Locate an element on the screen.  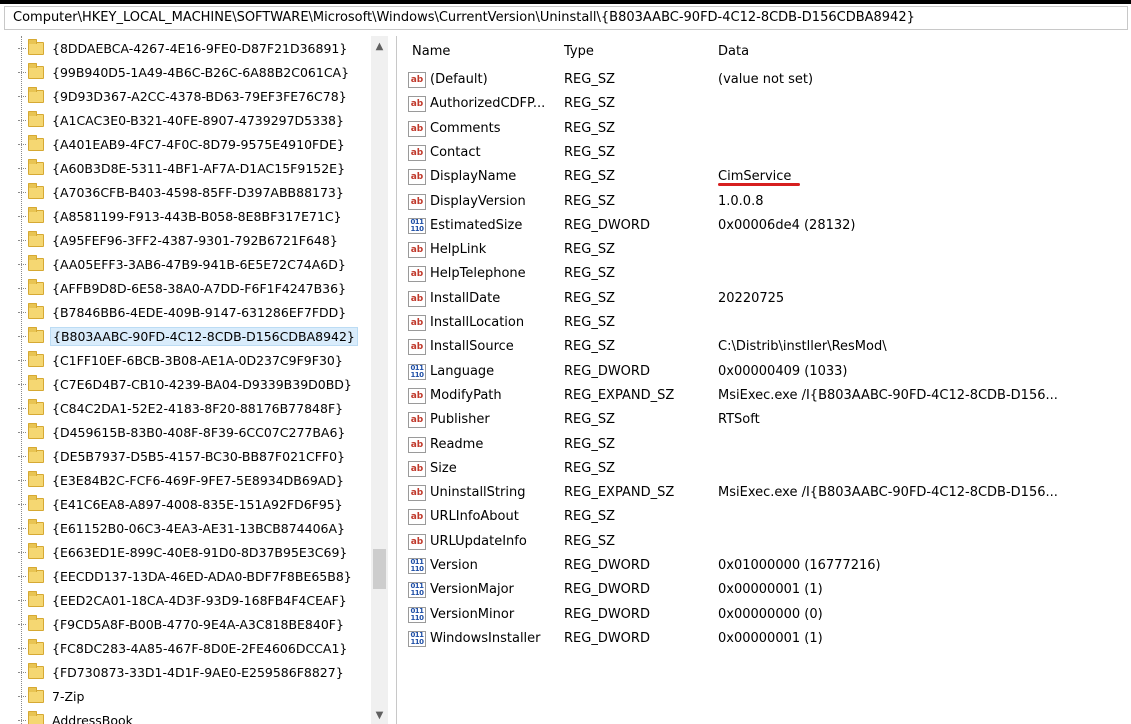
value-type: REG_DWORD is located at coordinates (607, 225).